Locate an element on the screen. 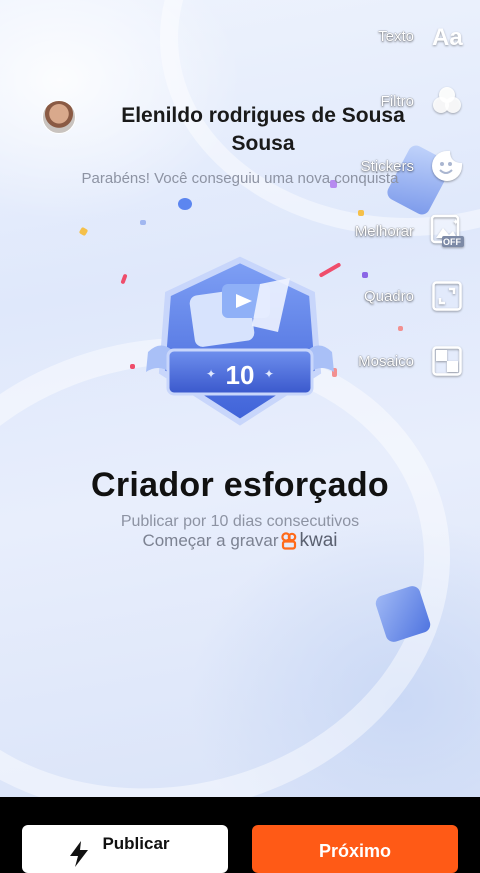  edit-option-text: Texto Aa is located at coordinates (421, 36).